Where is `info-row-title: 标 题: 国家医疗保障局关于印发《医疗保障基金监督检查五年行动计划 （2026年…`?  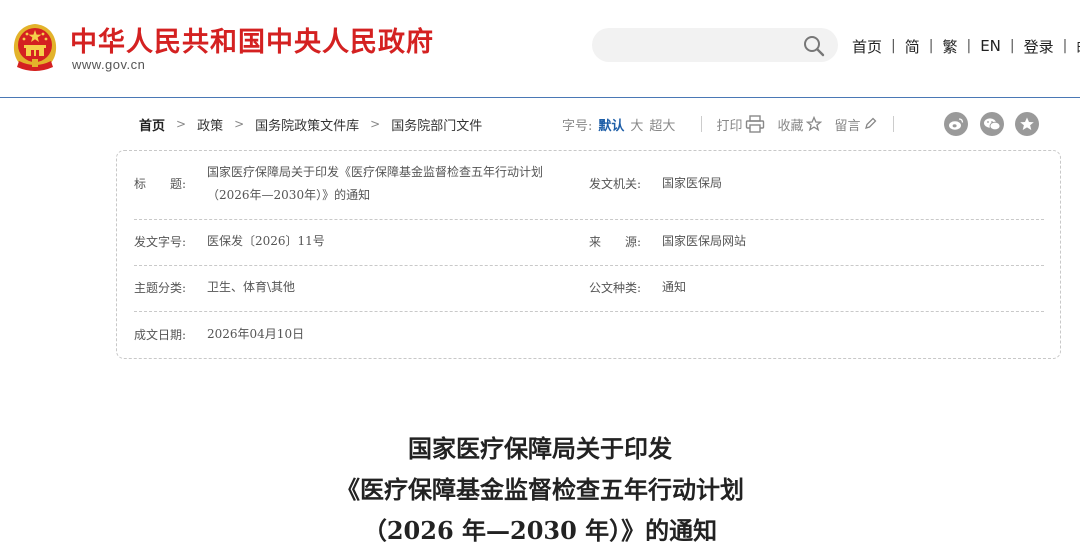 info-row-title: 标 题: 国家医疗保障局关于印发《医疗保障基金监督检查五年行动计划 （2026年… is located at coordinates (589, 185).